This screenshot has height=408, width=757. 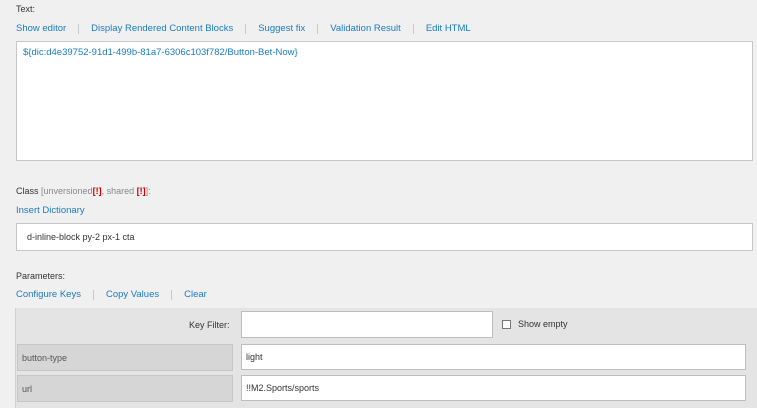 What do you see at coordinates (54, 295) in the screenshot?
I see `configure-keys-link: Configure Keys` at bounding box center [54, 295].